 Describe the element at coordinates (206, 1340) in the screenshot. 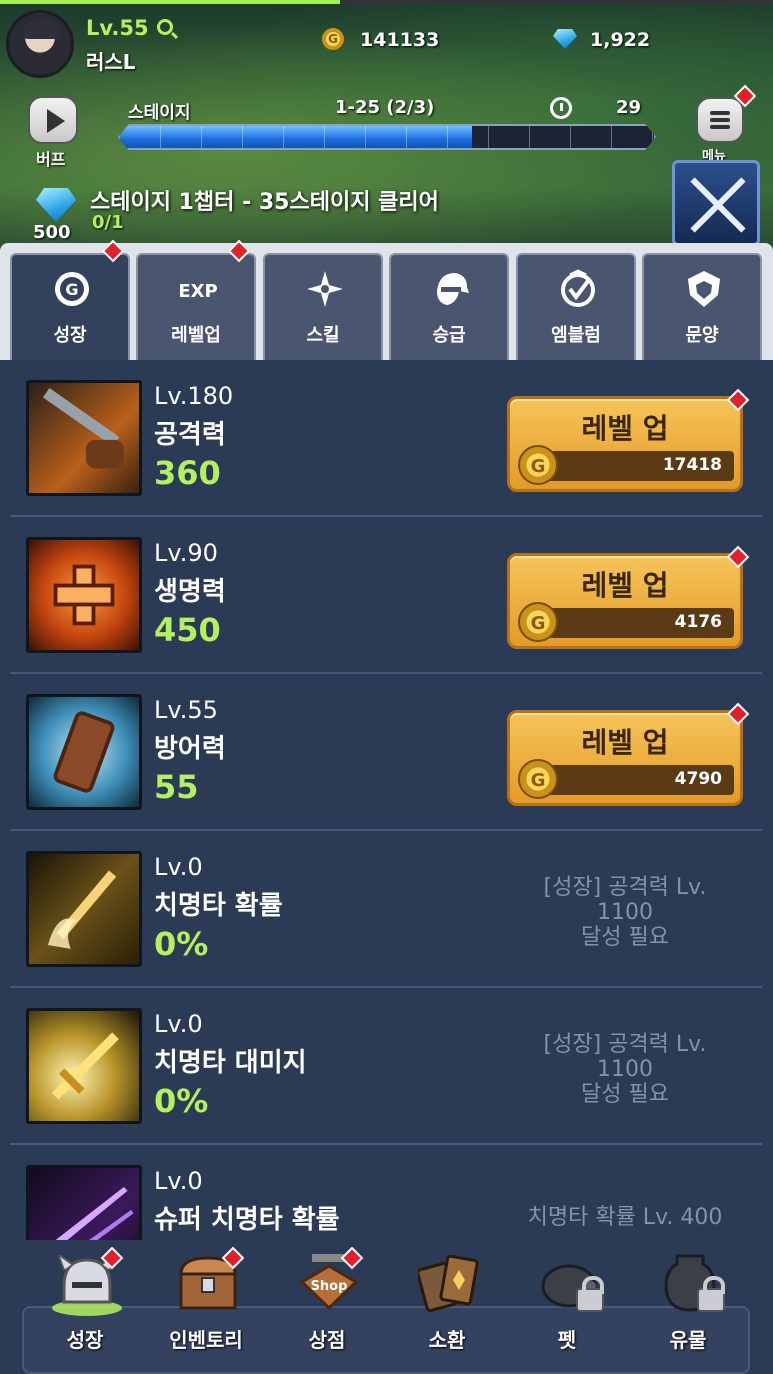

I see `nav-label: 인벤토리` at that location.